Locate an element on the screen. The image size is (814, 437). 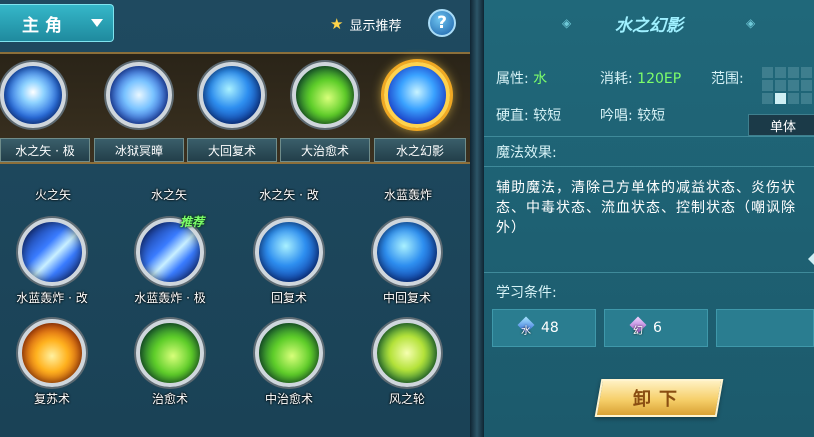
show-recommended-toggle: ★ 显示推荐 is located at coordinates (365, 24).